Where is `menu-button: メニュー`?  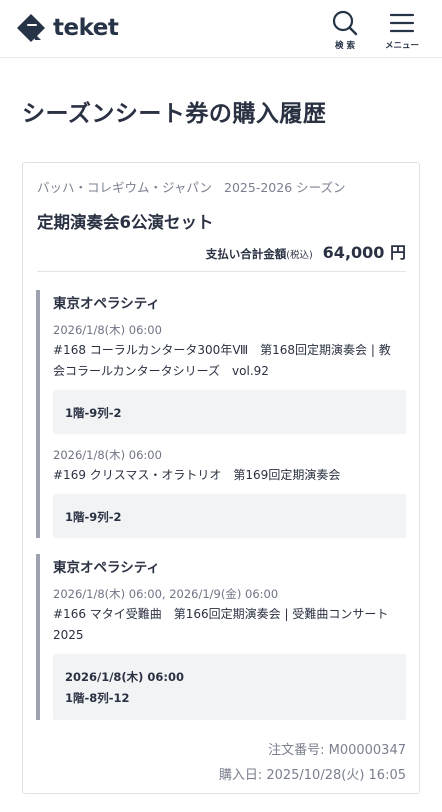 menu-button: メニュー is located at coordinates (402, 32).